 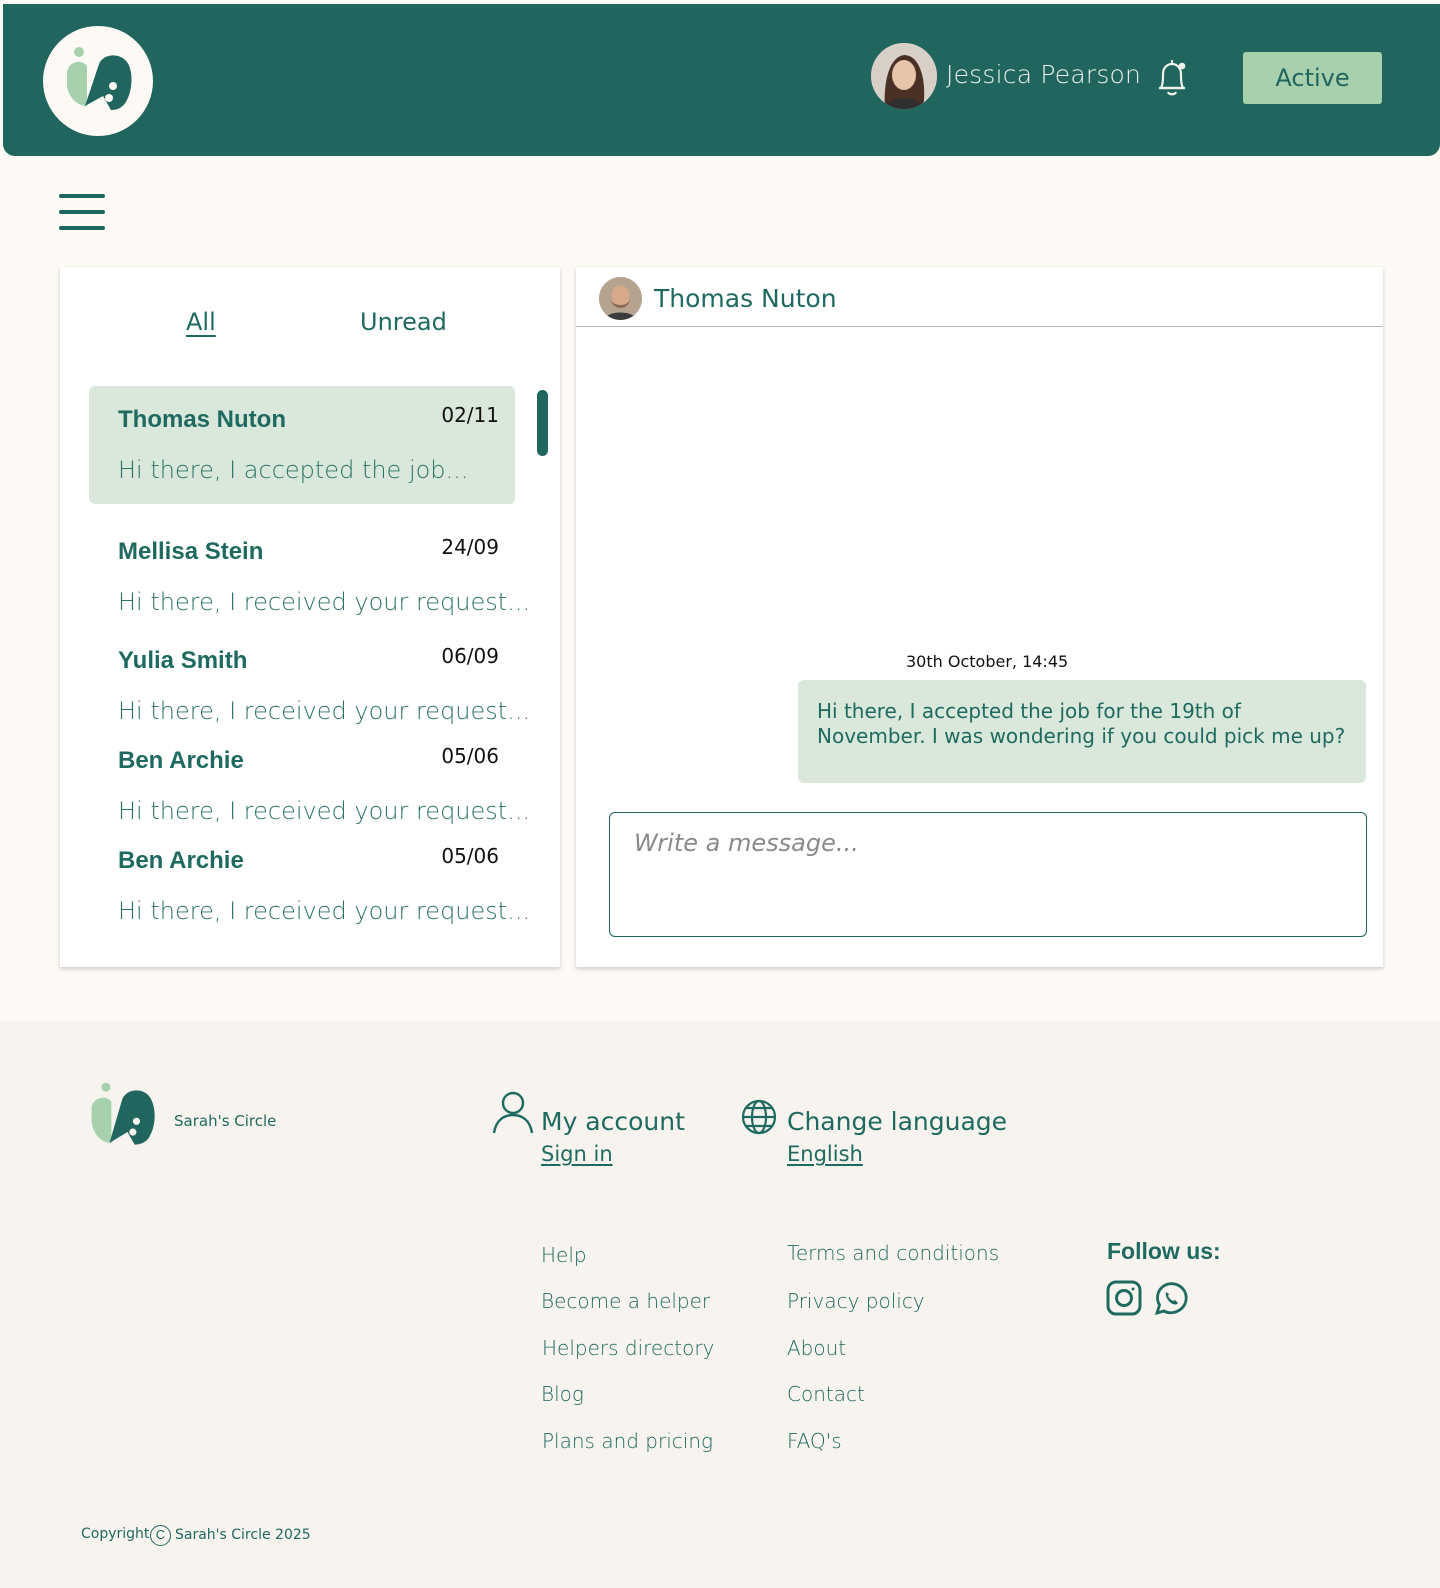 I want to click on footer-link-help: Help, so click(x=564, y=1255).